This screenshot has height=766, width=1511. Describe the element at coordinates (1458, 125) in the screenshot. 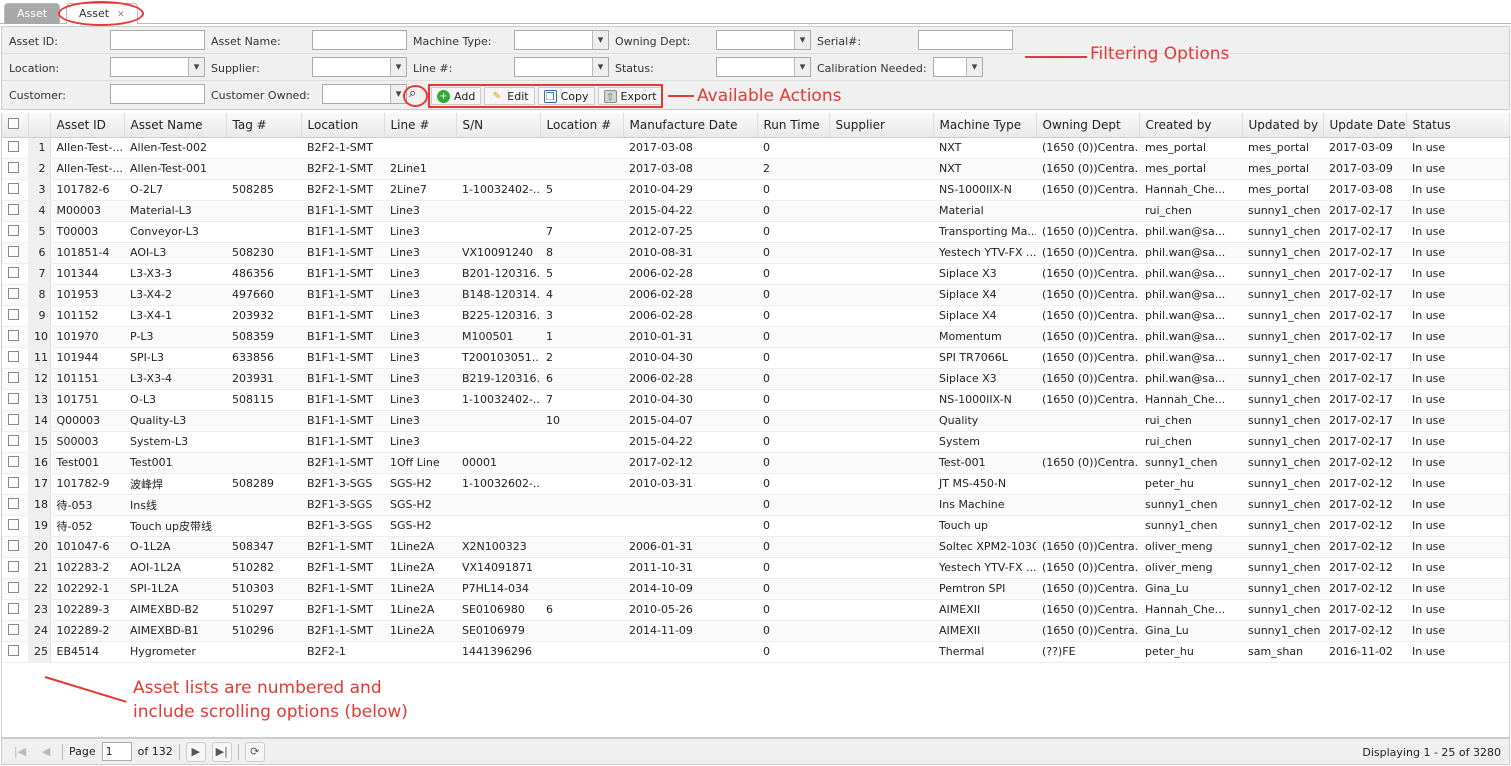

I see `column-header: Status` at that location.